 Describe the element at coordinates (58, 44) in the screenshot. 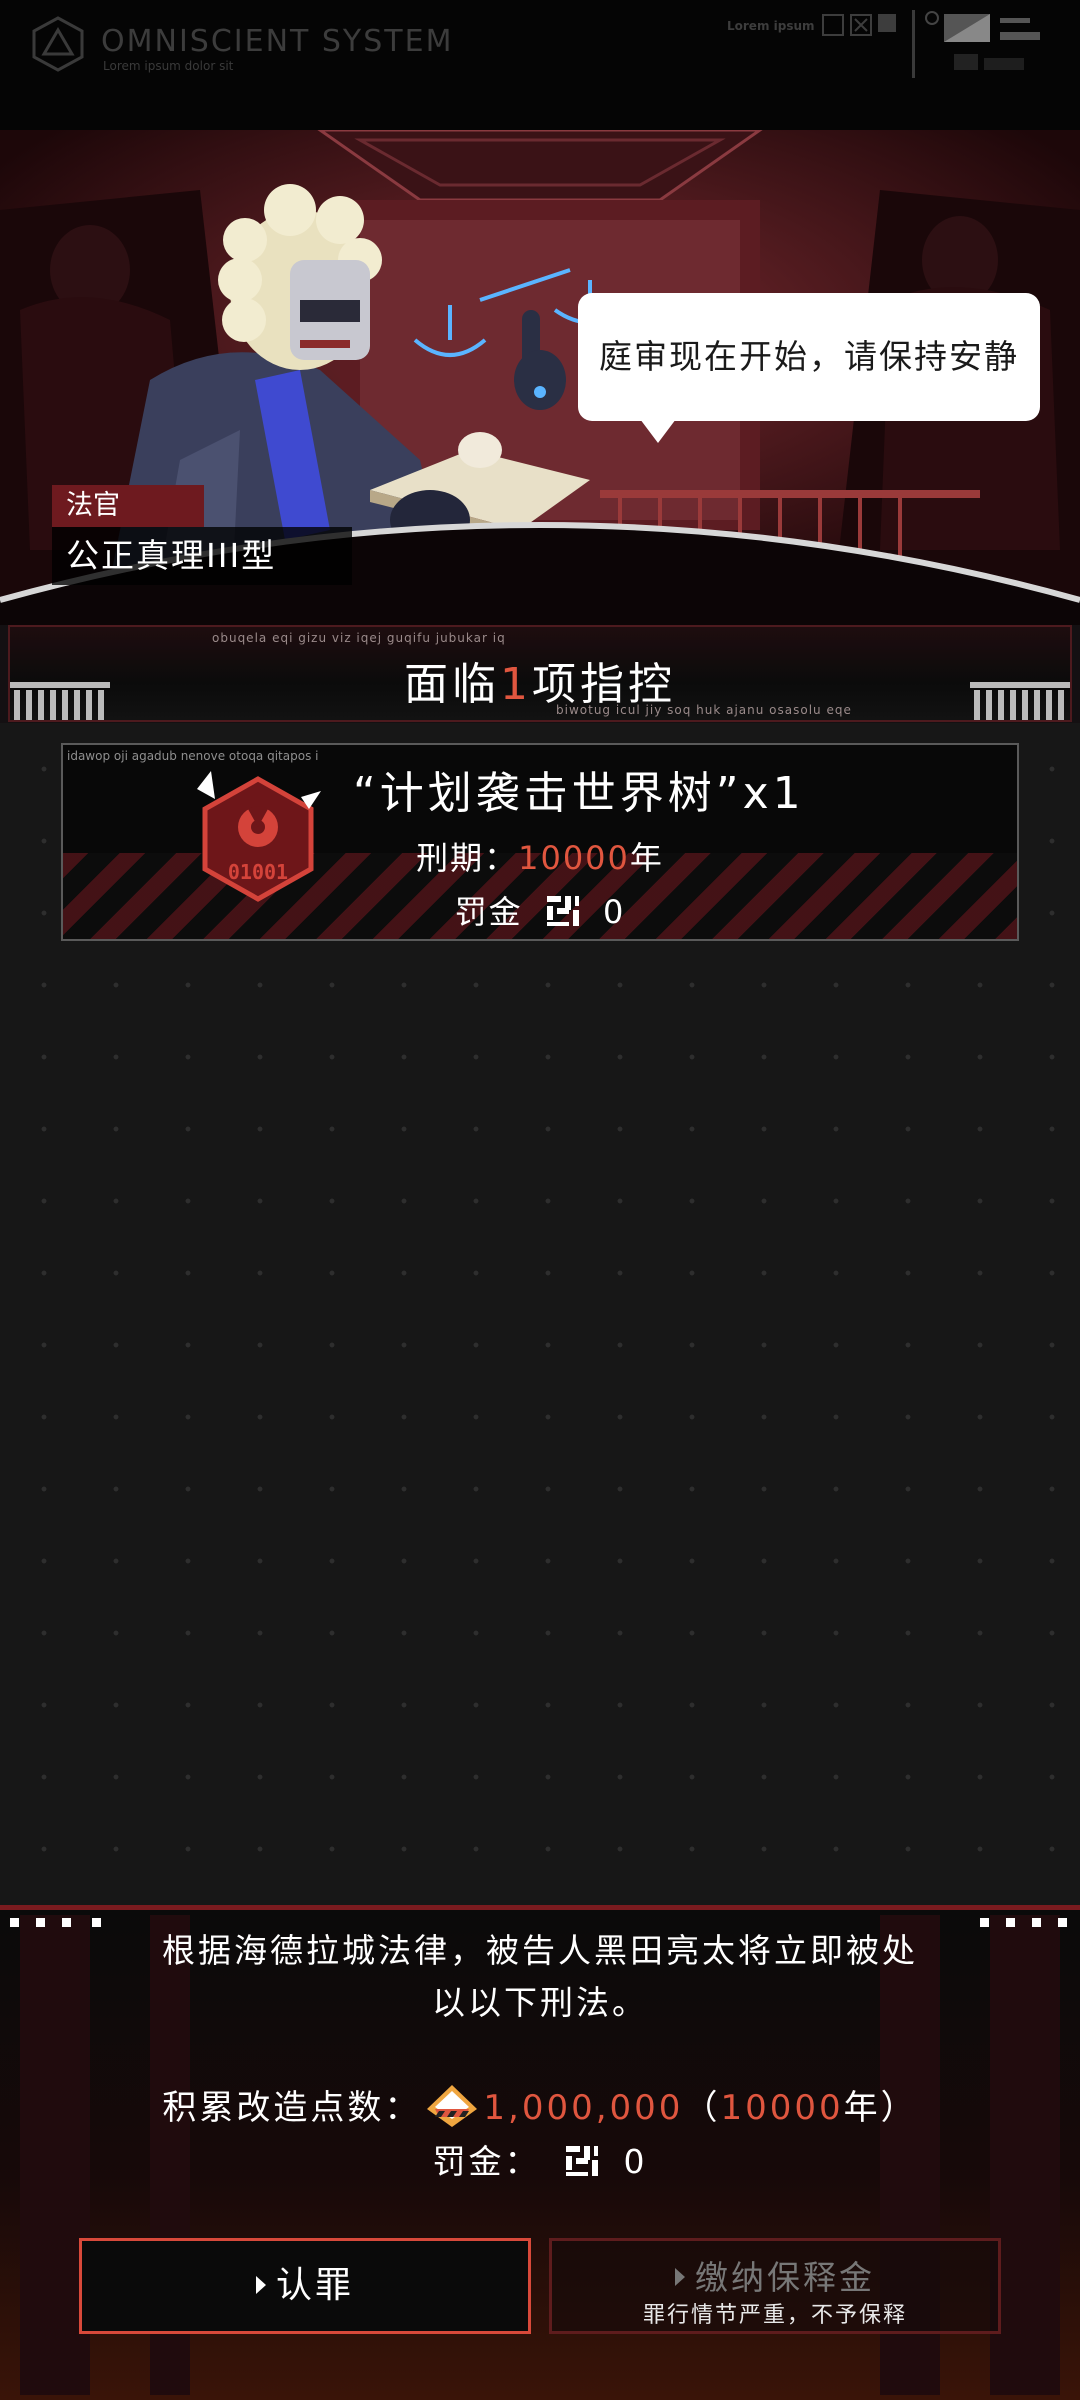

I see `omniscient-logo-icon` at that location.